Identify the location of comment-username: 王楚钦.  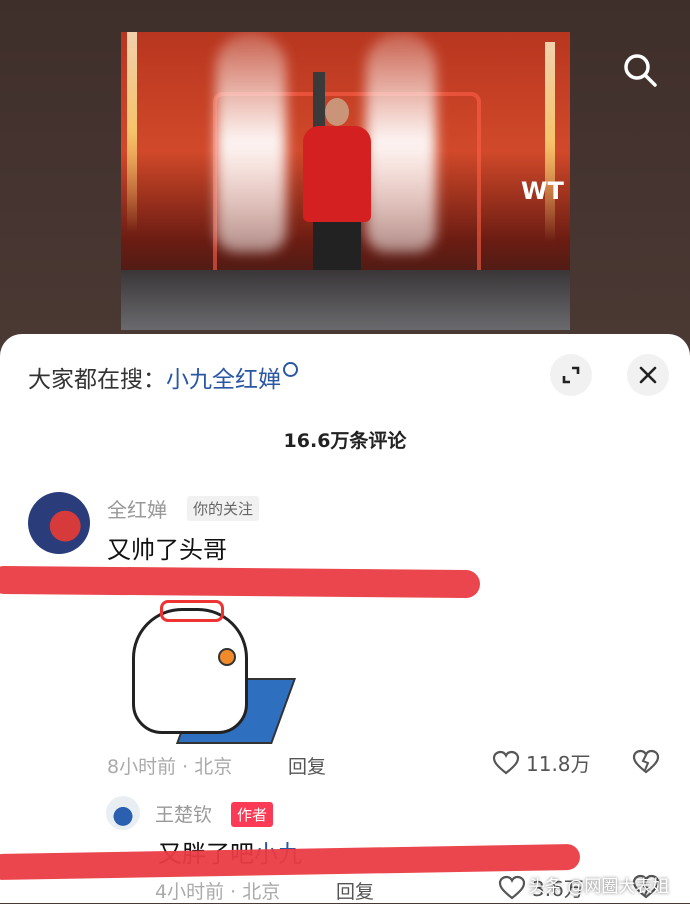
(183, 813).